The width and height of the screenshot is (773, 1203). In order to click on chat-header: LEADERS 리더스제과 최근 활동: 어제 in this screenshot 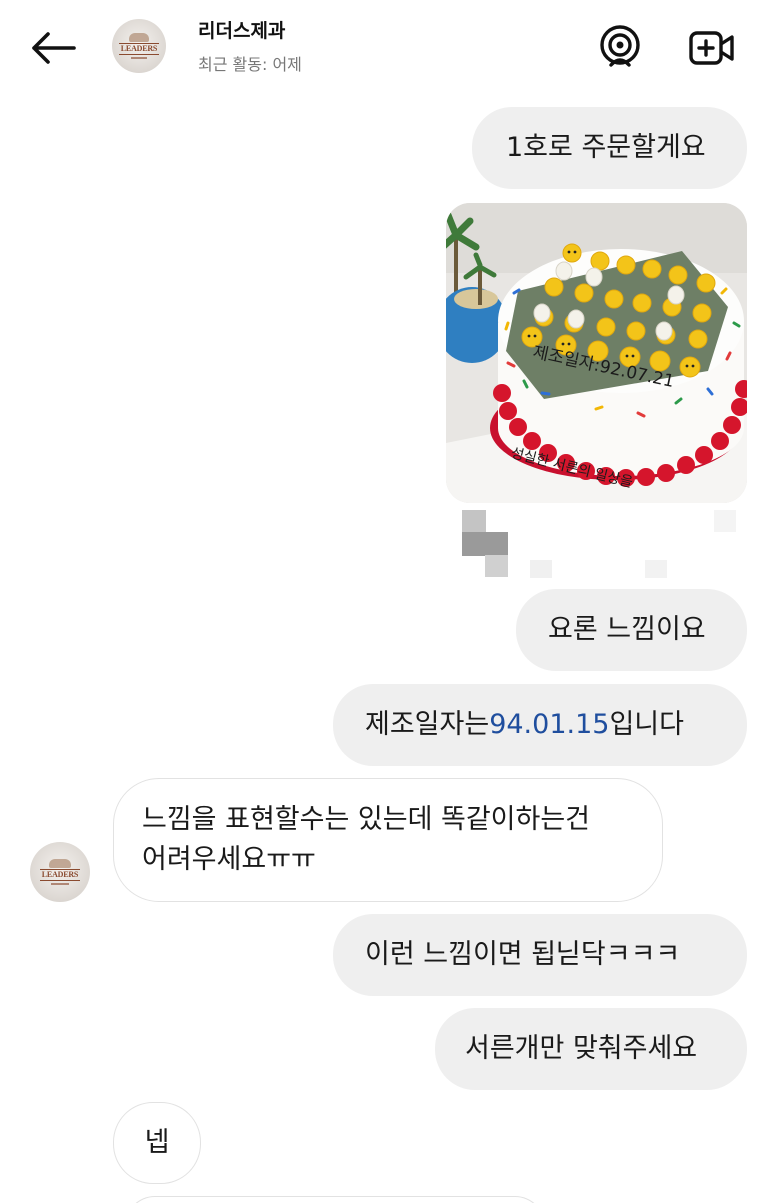, I will do `click(386, 48)`.